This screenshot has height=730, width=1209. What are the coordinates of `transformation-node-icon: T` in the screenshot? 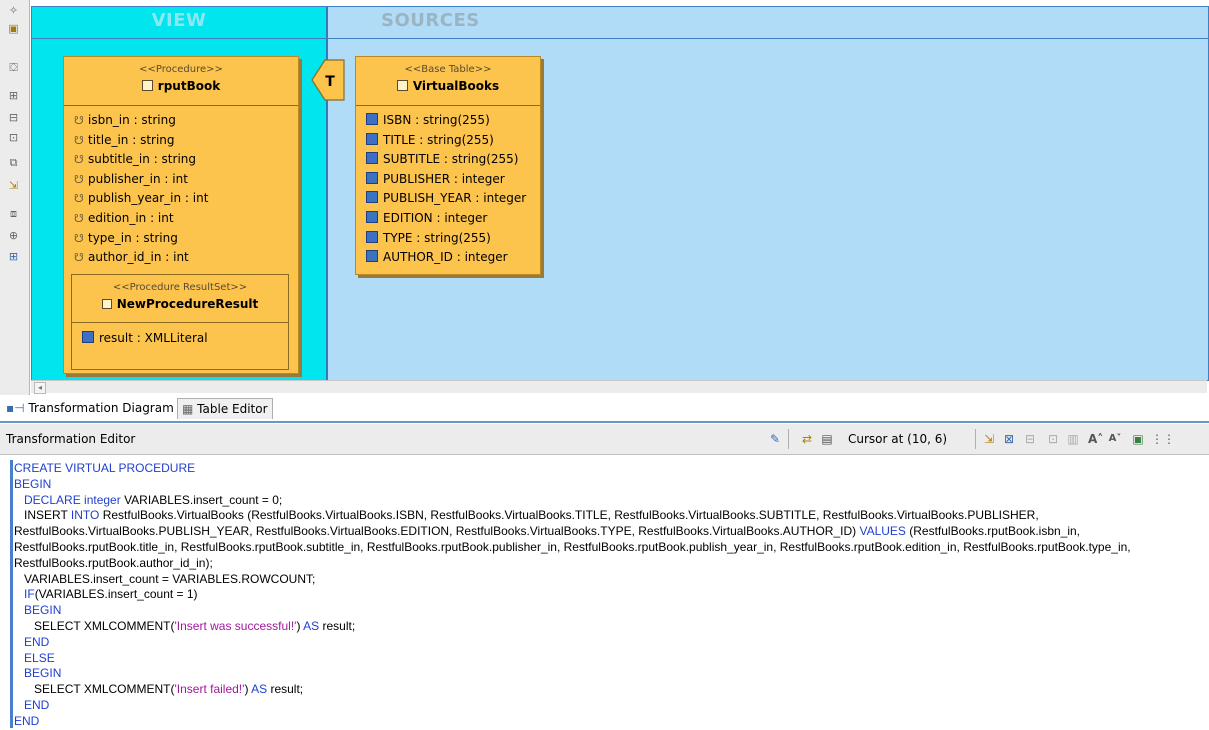 It's located at (328, 80).